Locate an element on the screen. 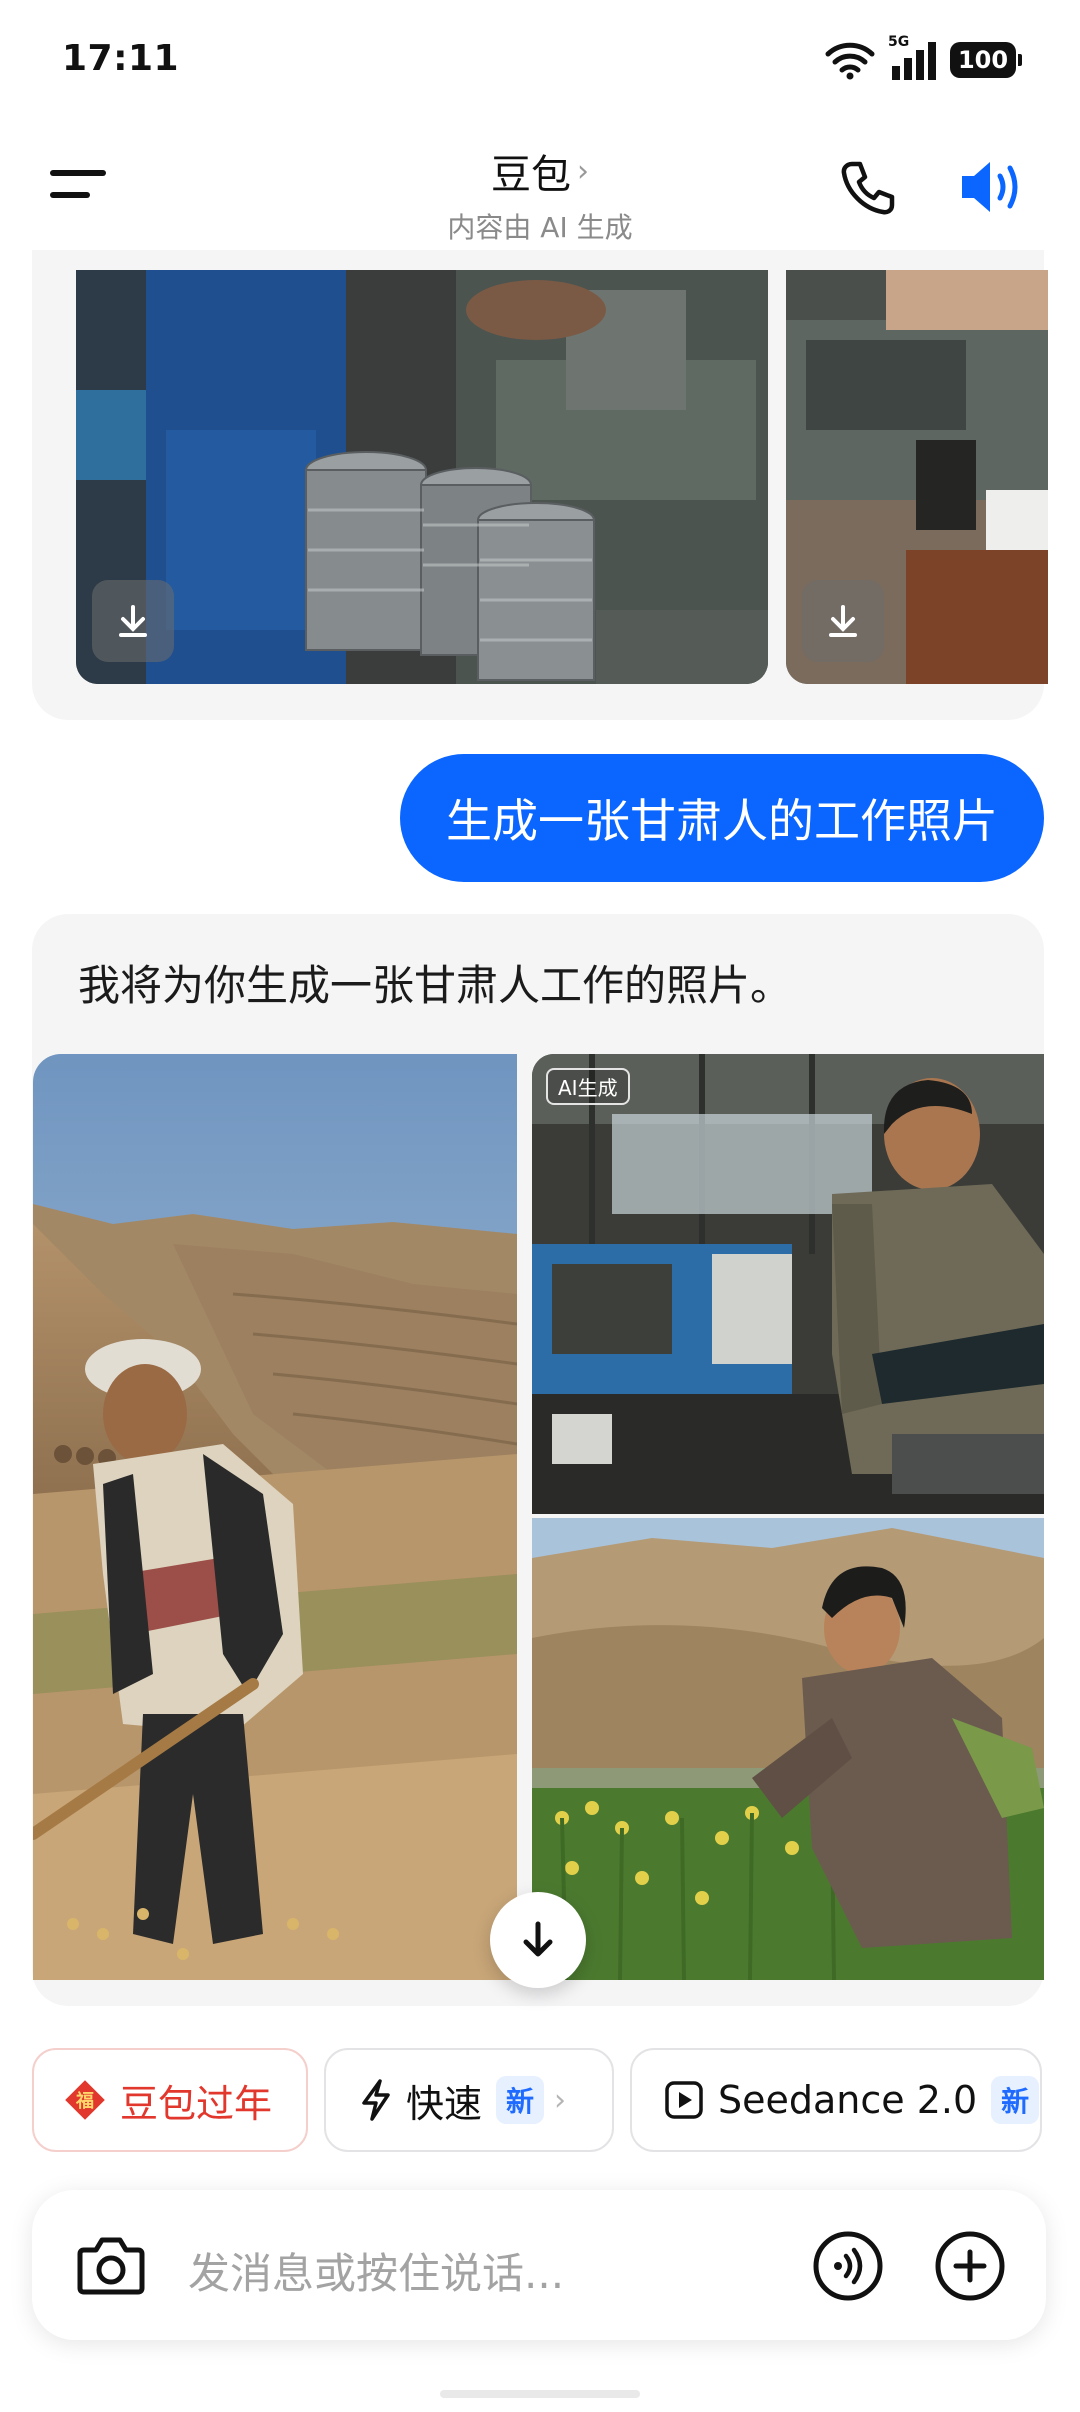 This screenshot has height=2412, width=1080. title-chevron-icon: › is located at coordinates (583, 171).